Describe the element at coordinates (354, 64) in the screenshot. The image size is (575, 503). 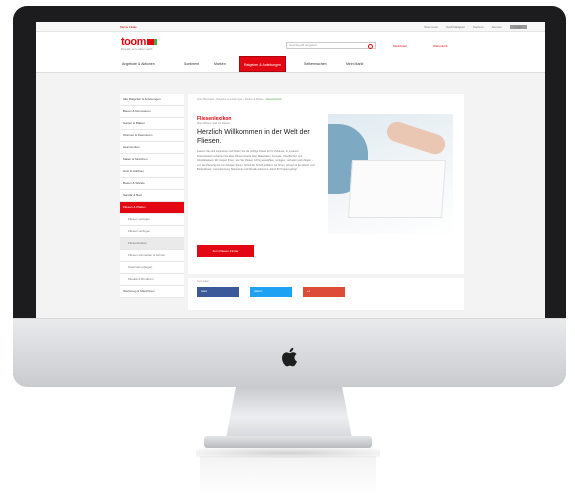
I see `nav-item-my-store: Mein Markt` at that location.